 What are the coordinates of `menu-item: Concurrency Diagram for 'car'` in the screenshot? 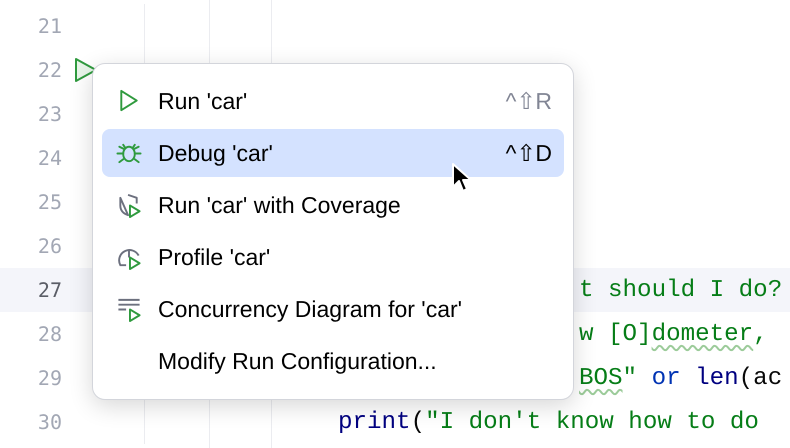 It's located at (333, 309).